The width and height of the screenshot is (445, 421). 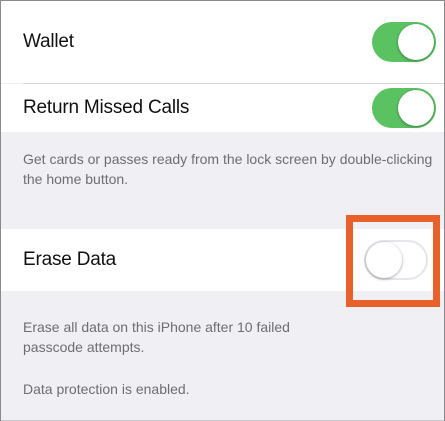 What do you see at coordinates (416, 42) in the screenshot?
I see `wallet-toggle-knob` at bounding box center [416, 42].